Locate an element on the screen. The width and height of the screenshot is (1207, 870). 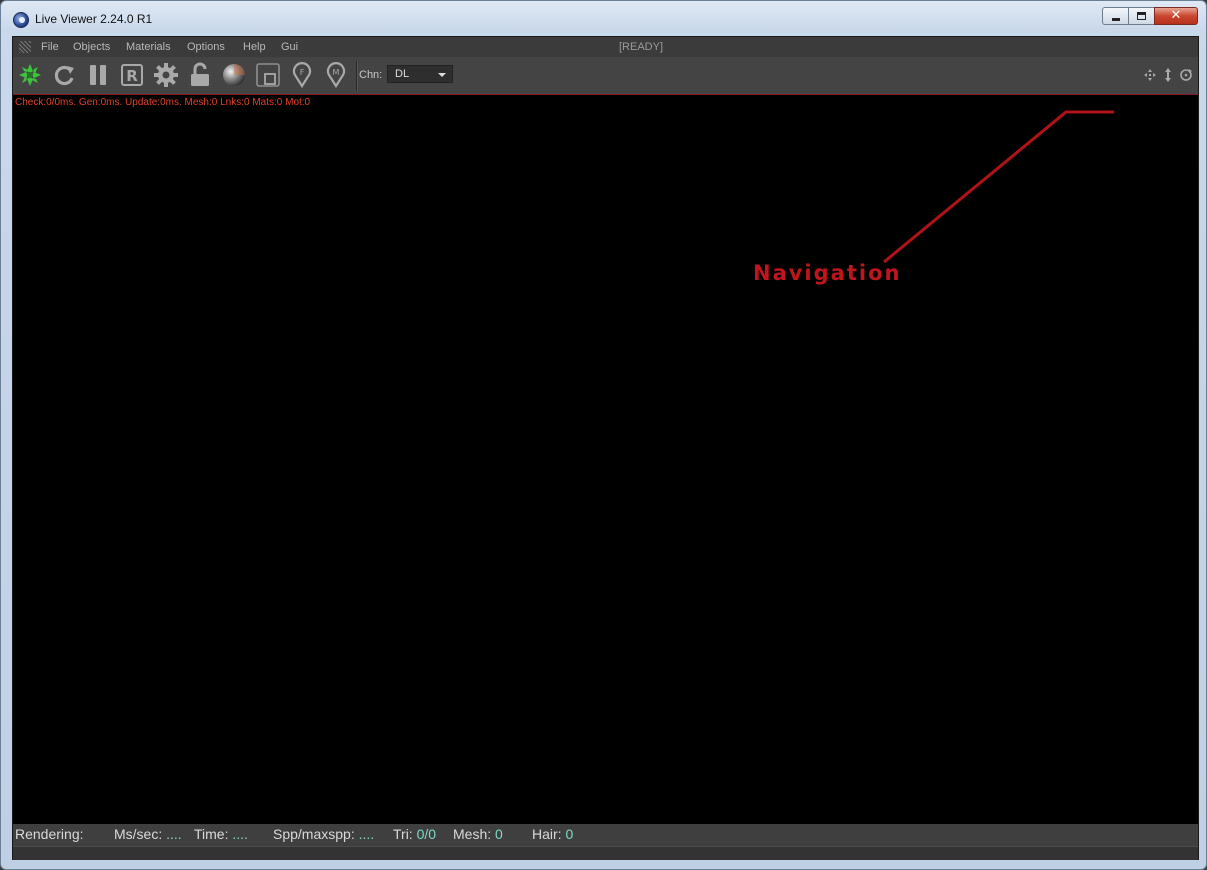
time-label: Time: is located at coordinates (211, 834).